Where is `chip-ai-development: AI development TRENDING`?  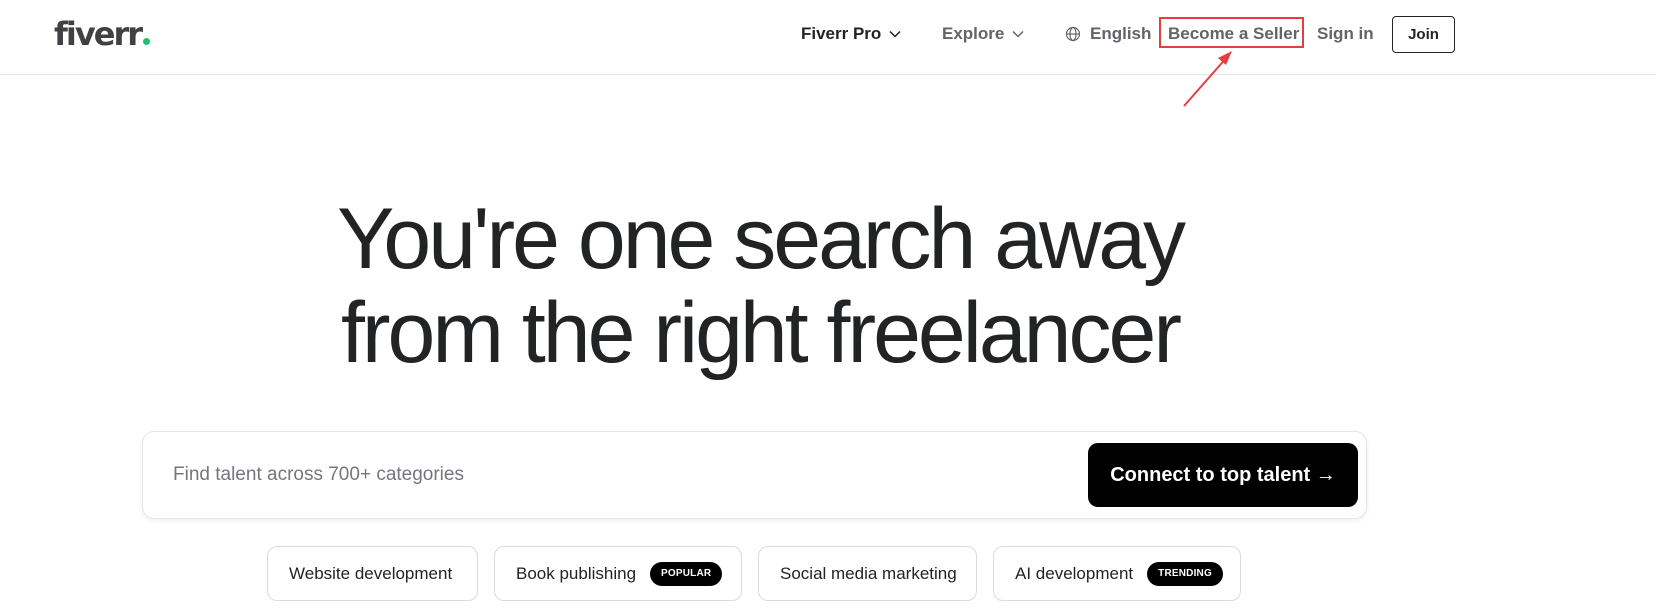 chip-ai-development: AI development TRENDING is located at coordinates (1117, 573).